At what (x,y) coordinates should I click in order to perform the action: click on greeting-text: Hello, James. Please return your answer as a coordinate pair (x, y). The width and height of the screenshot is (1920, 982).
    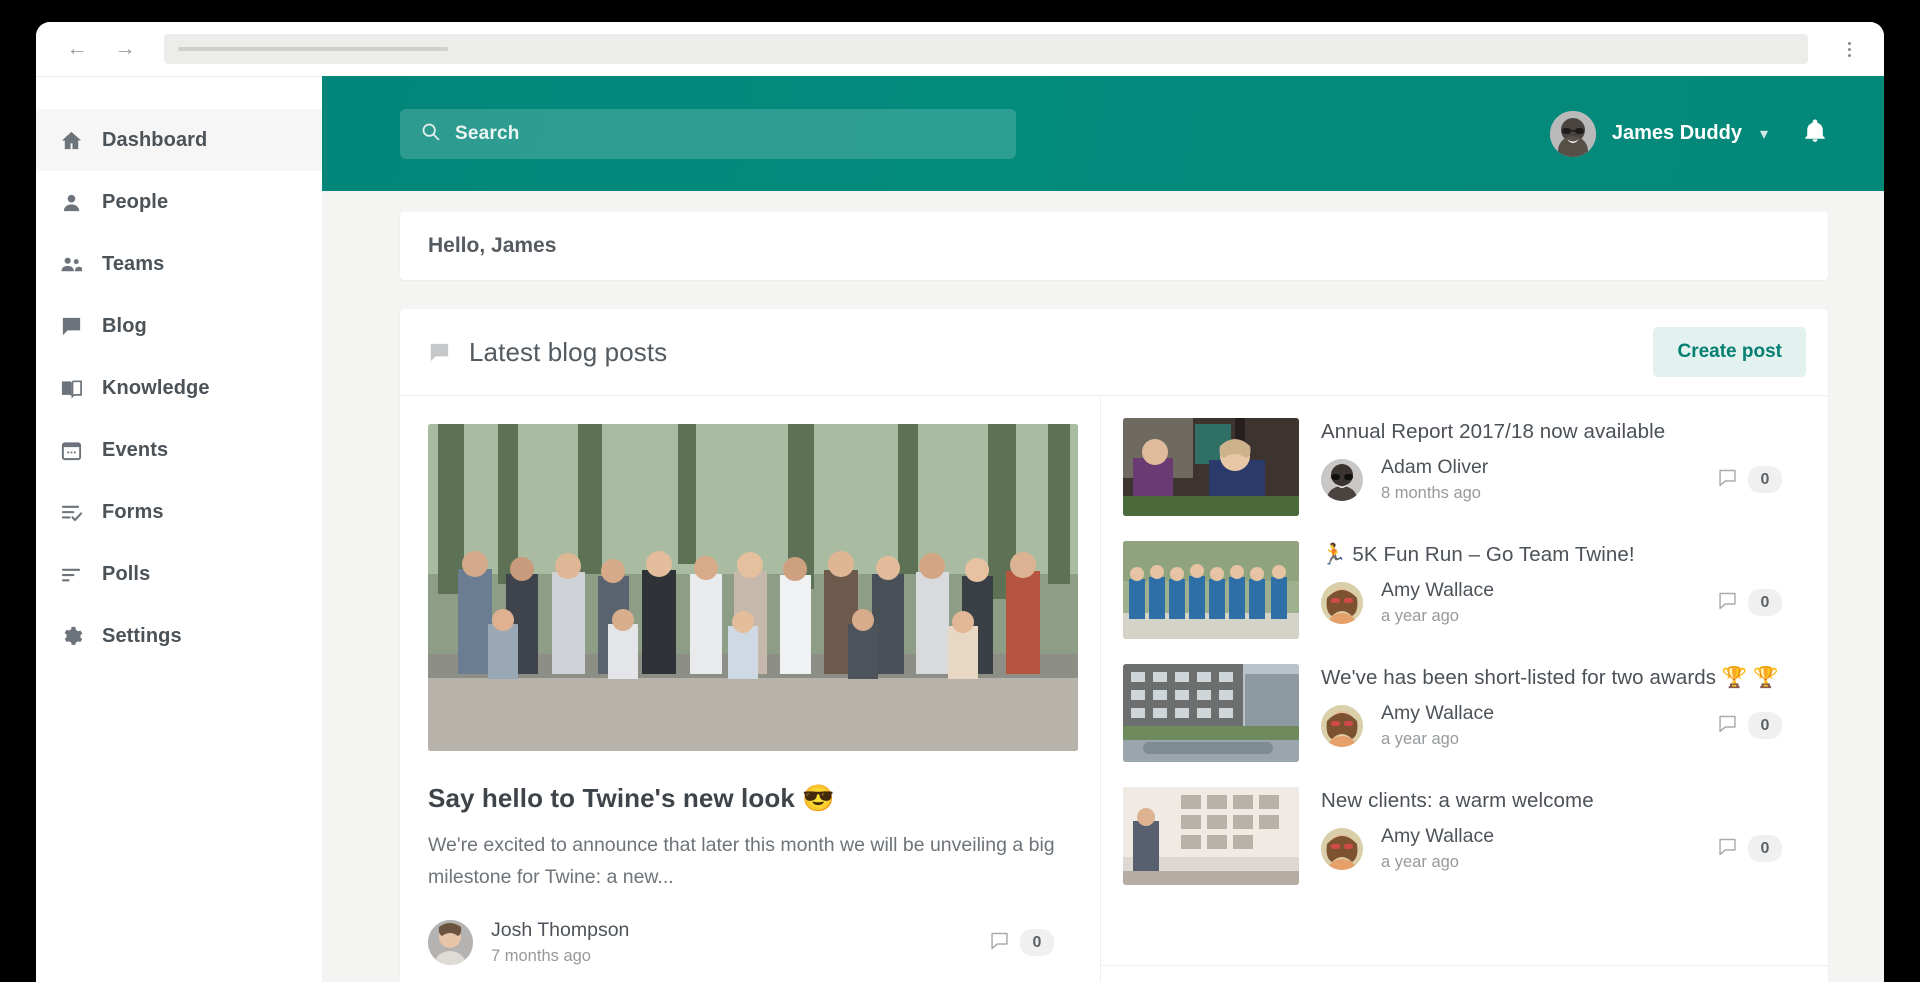
    Looking at the image, I should click on (492, 245).